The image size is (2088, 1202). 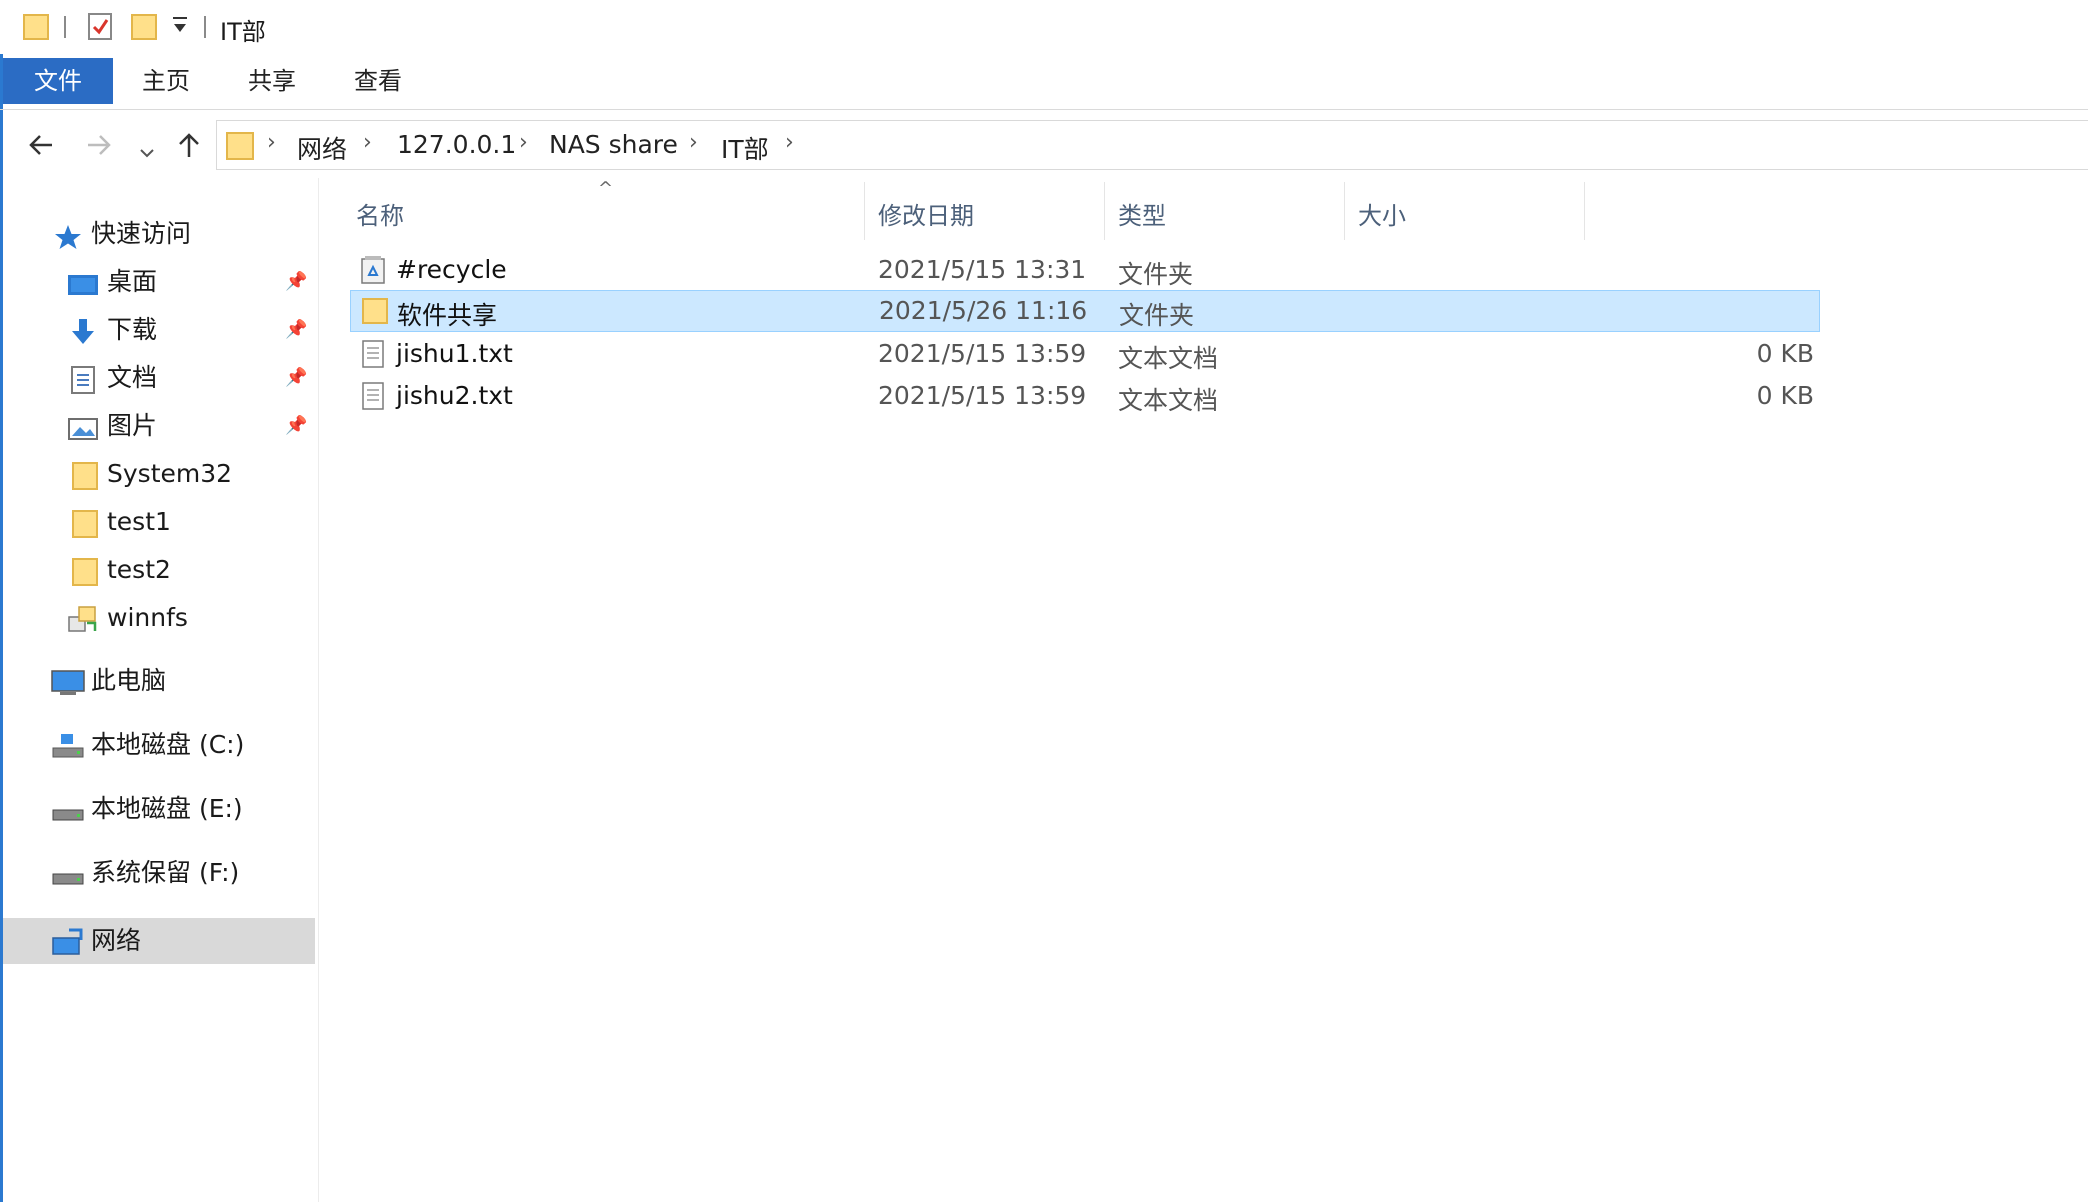 What do you see at coordinates (82, 426) in the screenshot?
I see `pictures-icon` at bounding box center [82, 426].